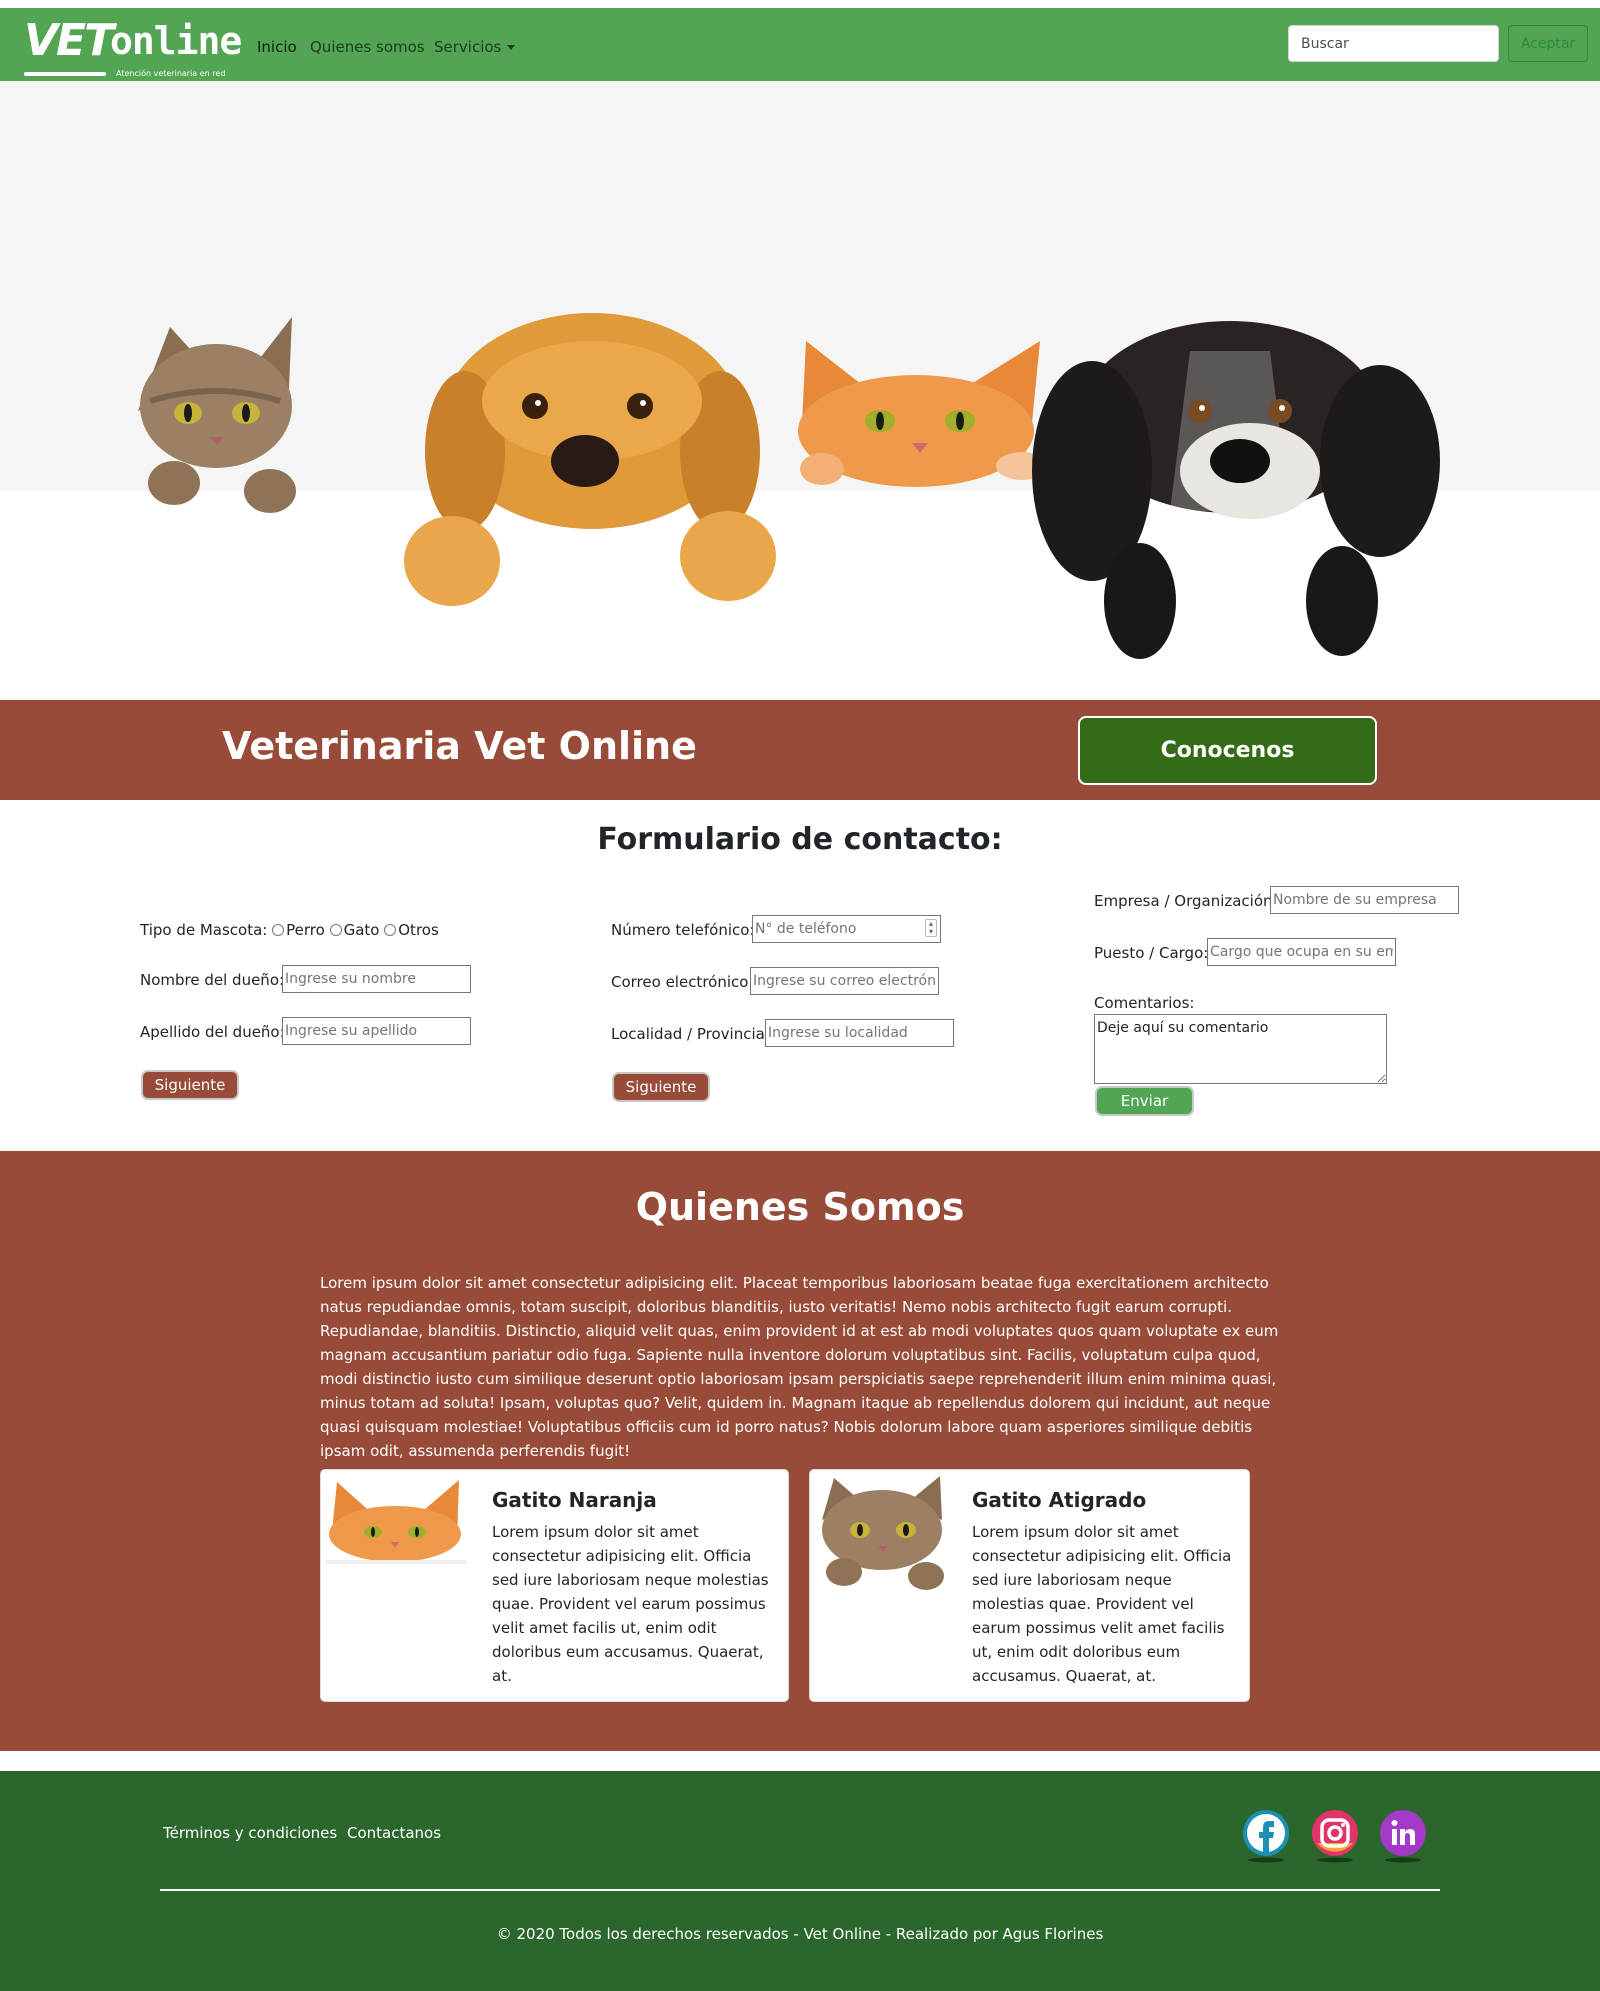 The height and width of the screenshot is (1991, 1600). Describe the element at coordinates (367, 47) in the screenshot. I see `nav-link-quienes-somos: Quienes somos` at that location.